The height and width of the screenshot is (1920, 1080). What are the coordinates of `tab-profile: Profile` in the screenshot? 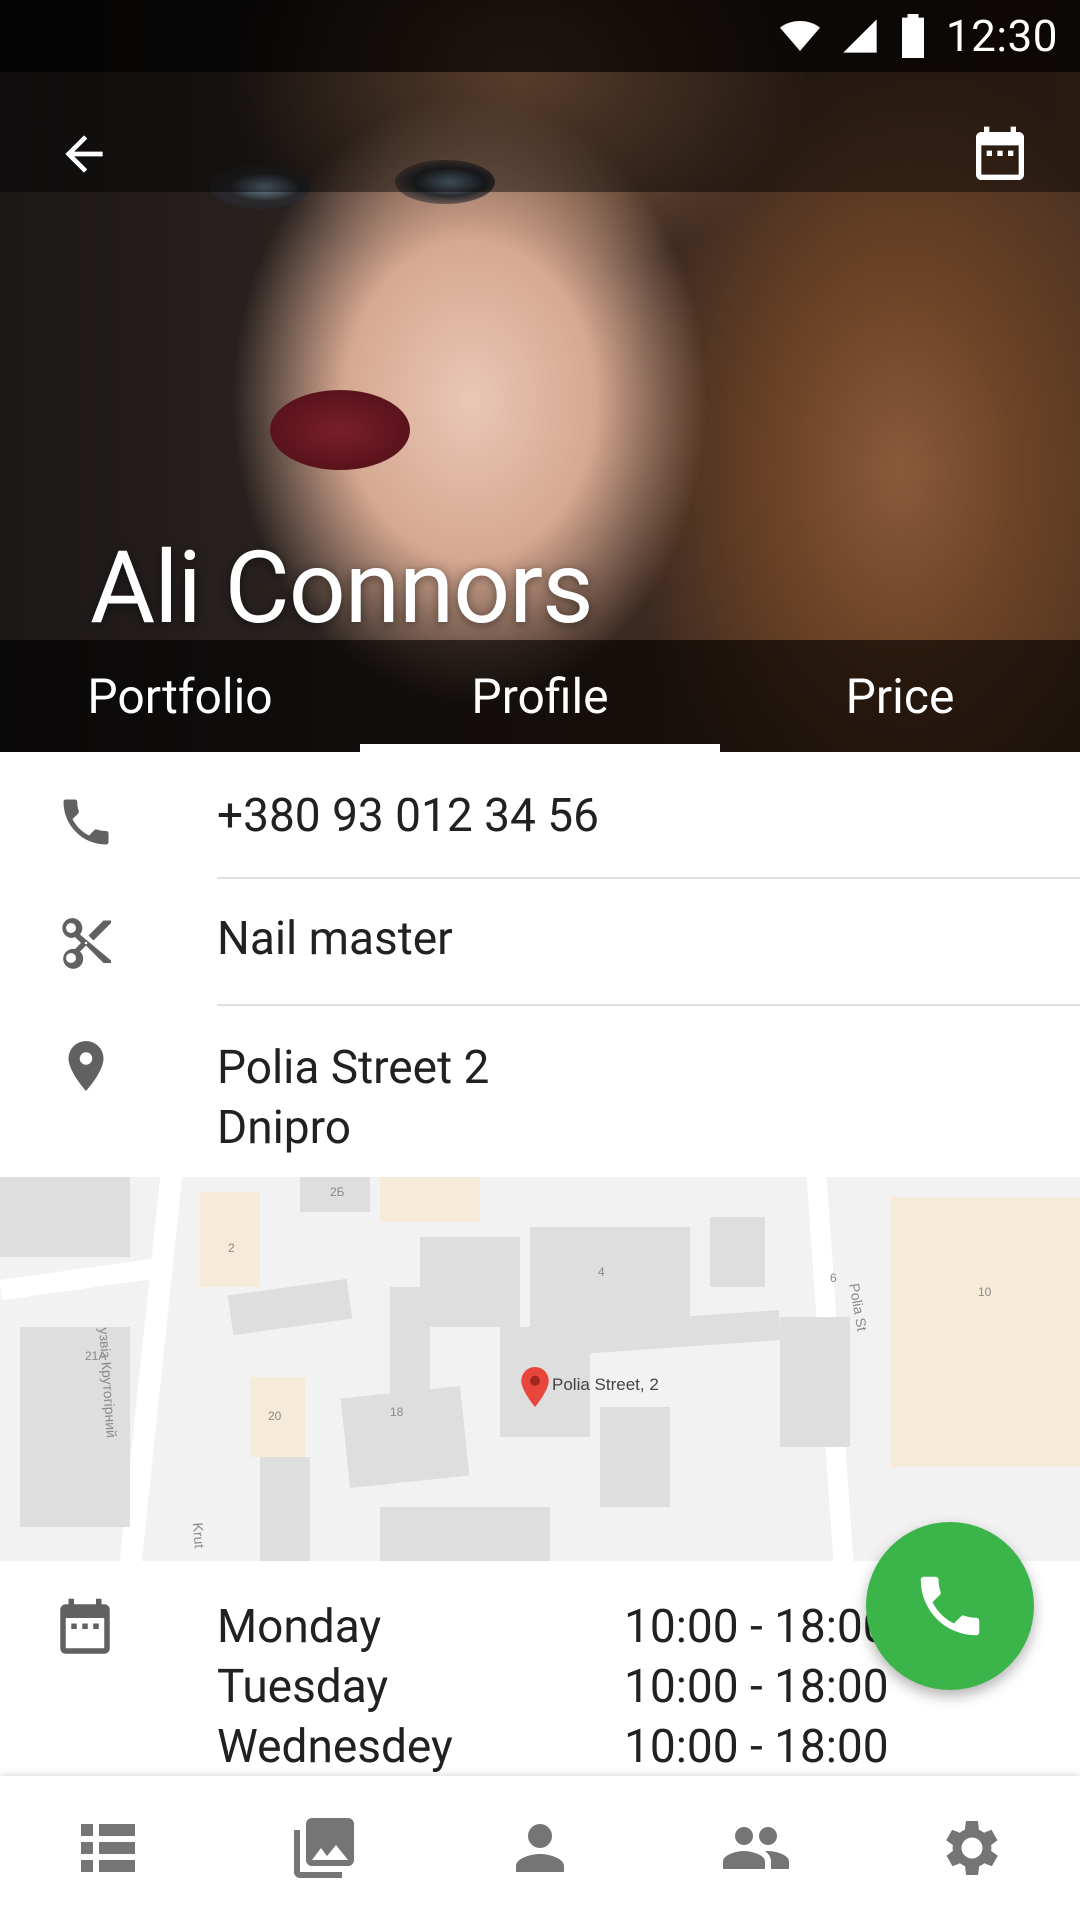 It's located at (540, 696).